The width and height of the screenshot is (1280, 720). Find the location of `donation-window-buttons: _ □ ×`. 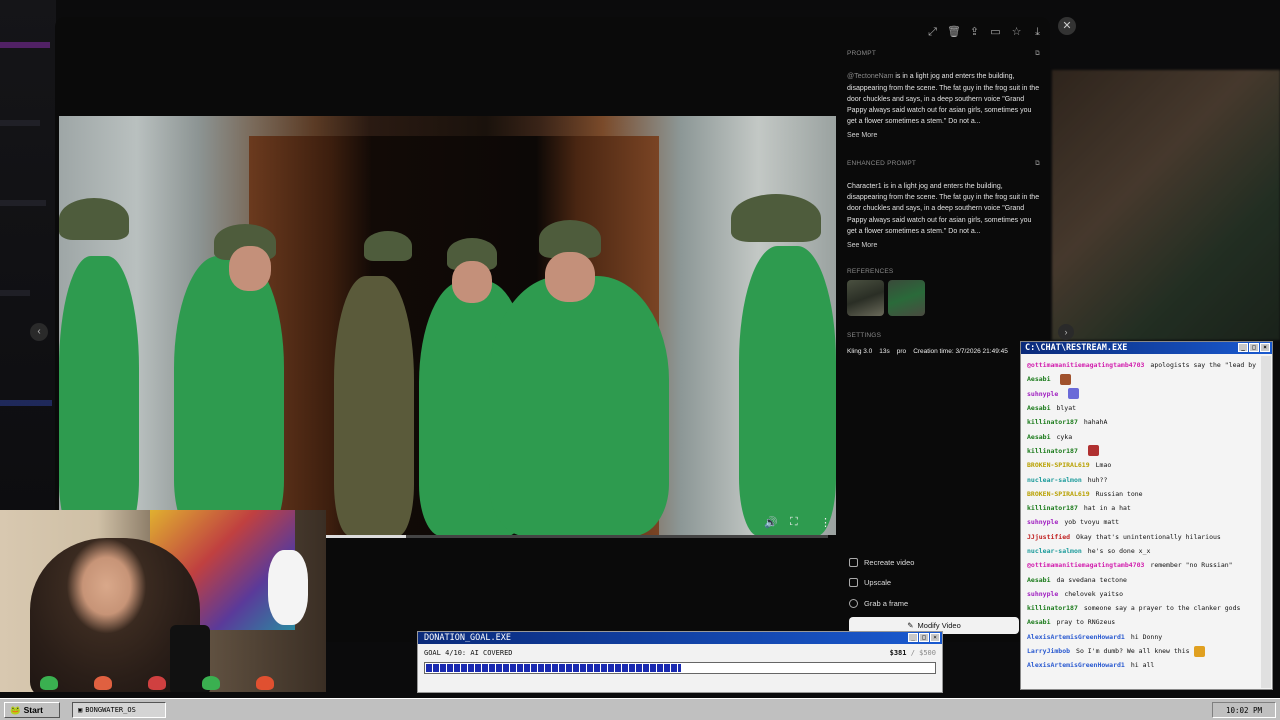

donation-window-buttons: _ □ × is located at coordinates (924, 637).